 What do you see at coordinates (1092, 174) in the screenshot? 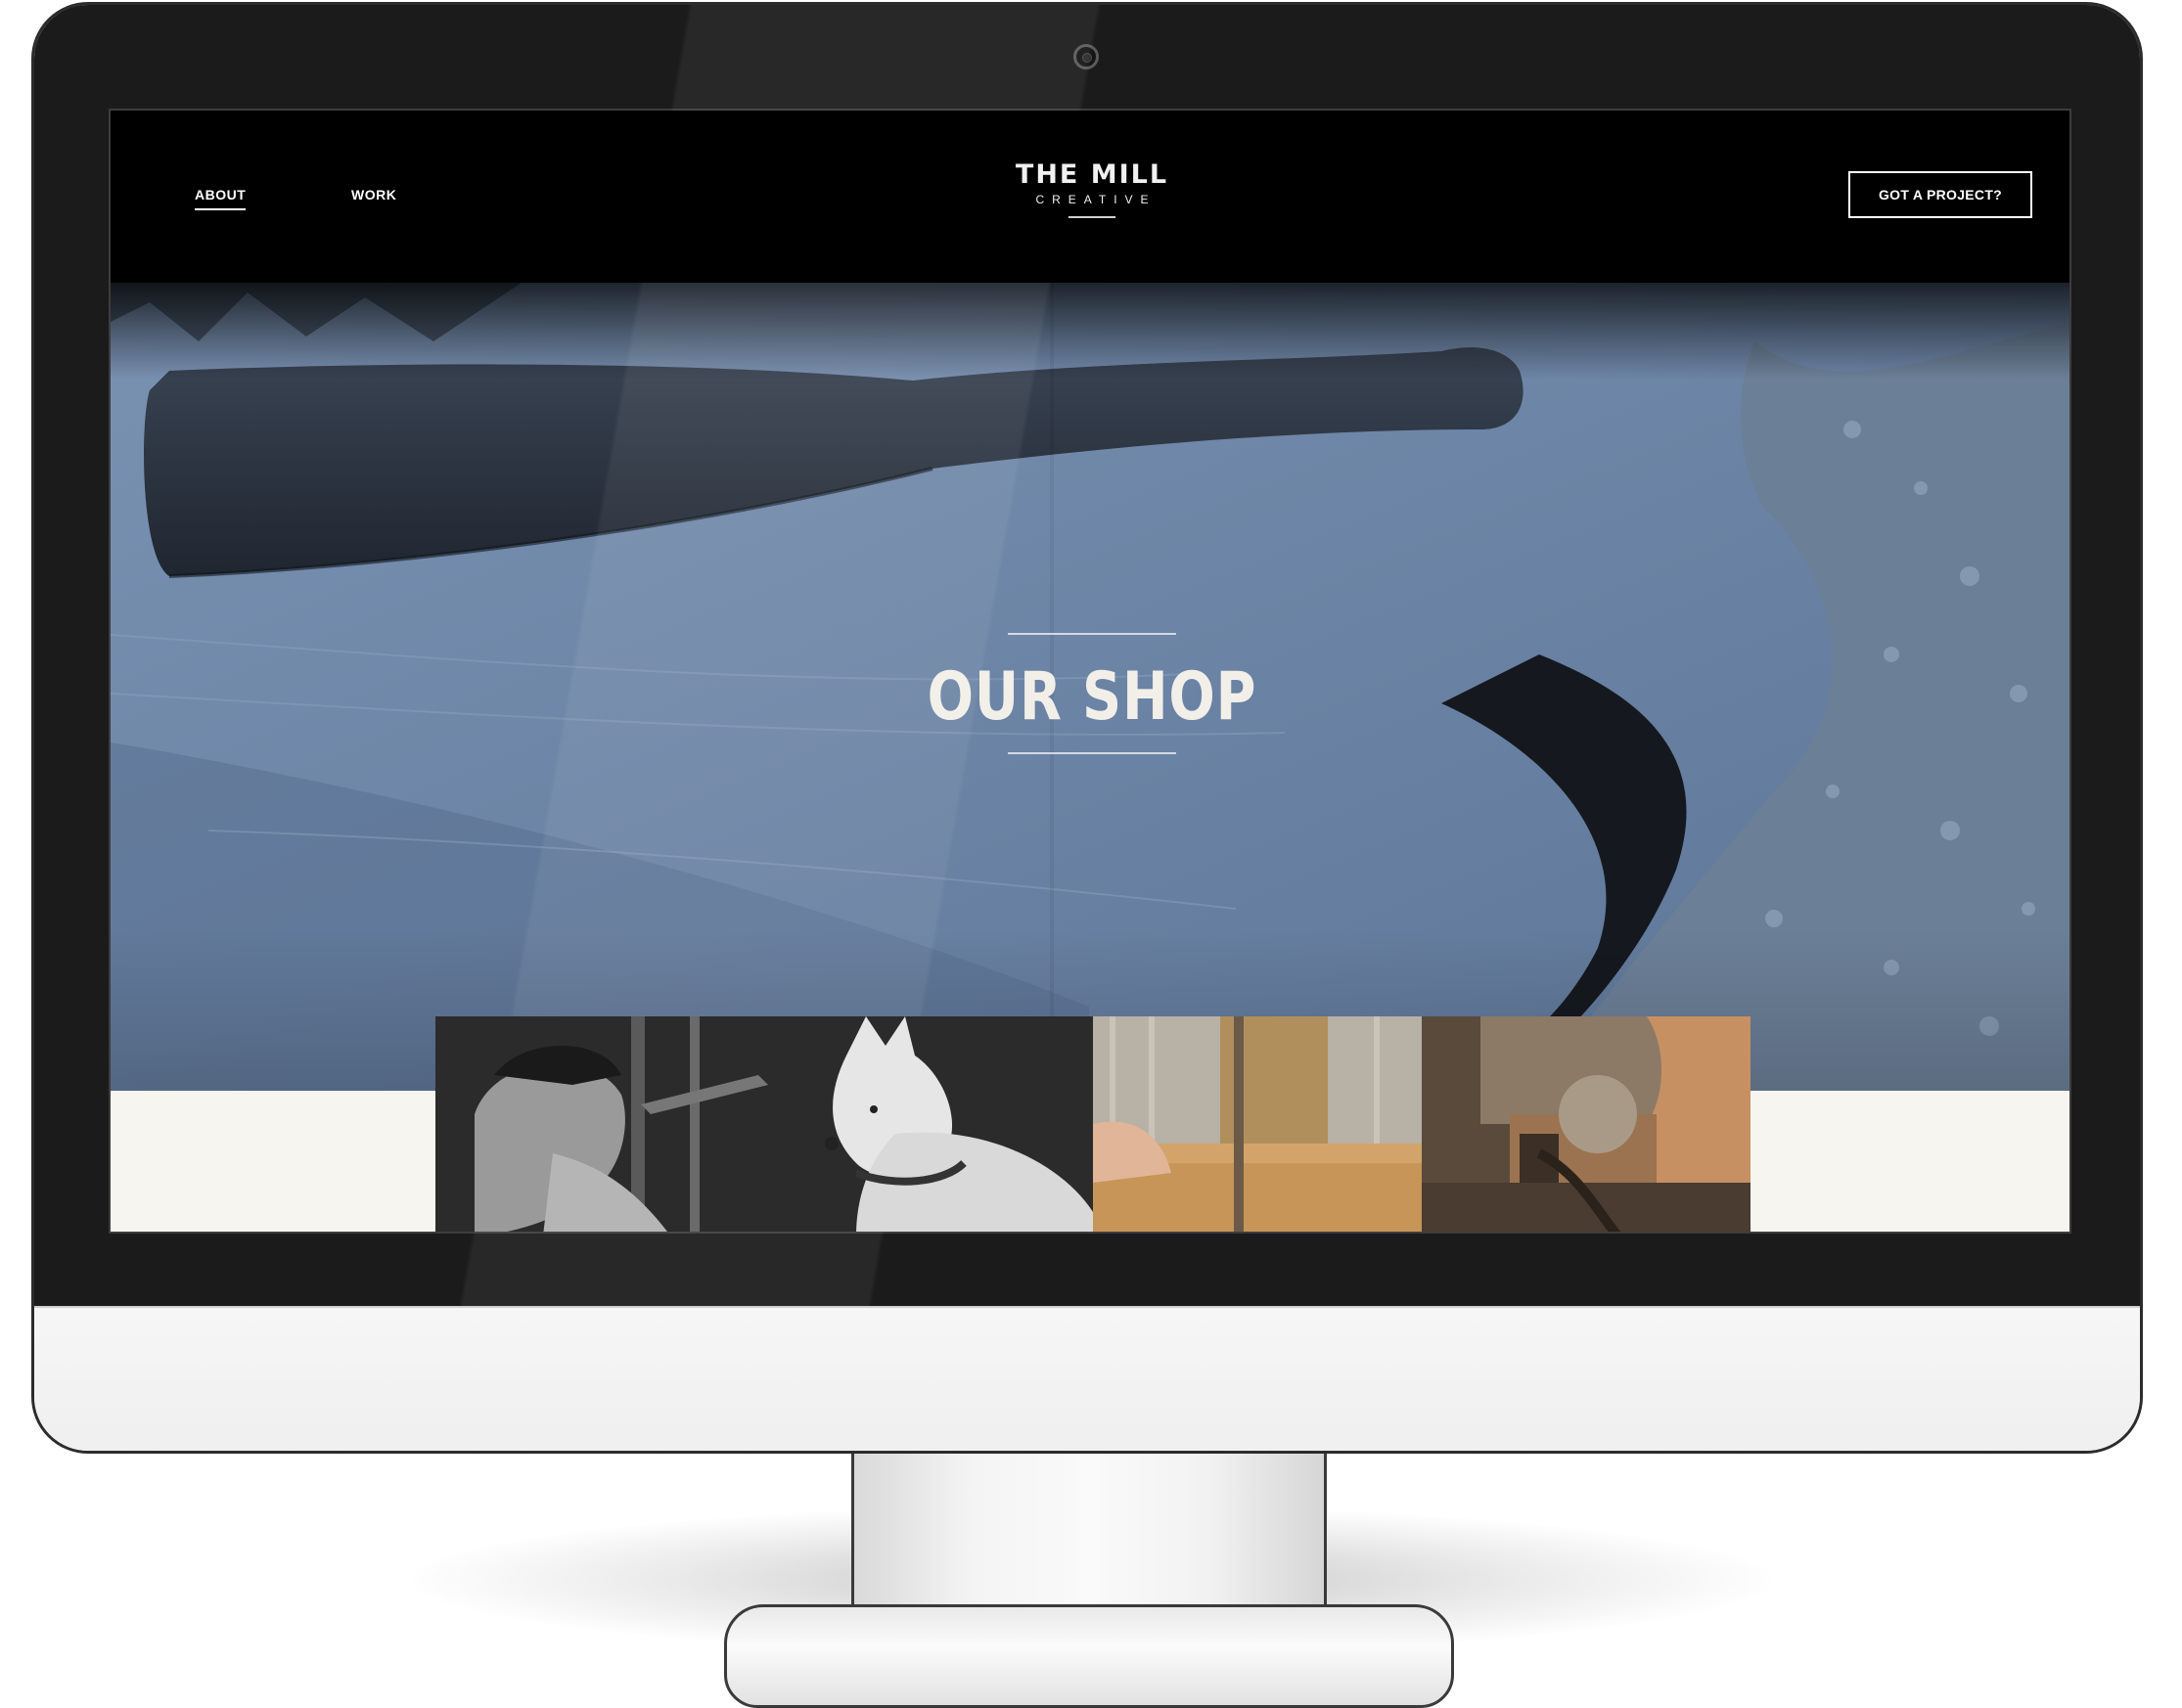
I see `logo-title: THE MILL` at bounding box center [1092, 174].